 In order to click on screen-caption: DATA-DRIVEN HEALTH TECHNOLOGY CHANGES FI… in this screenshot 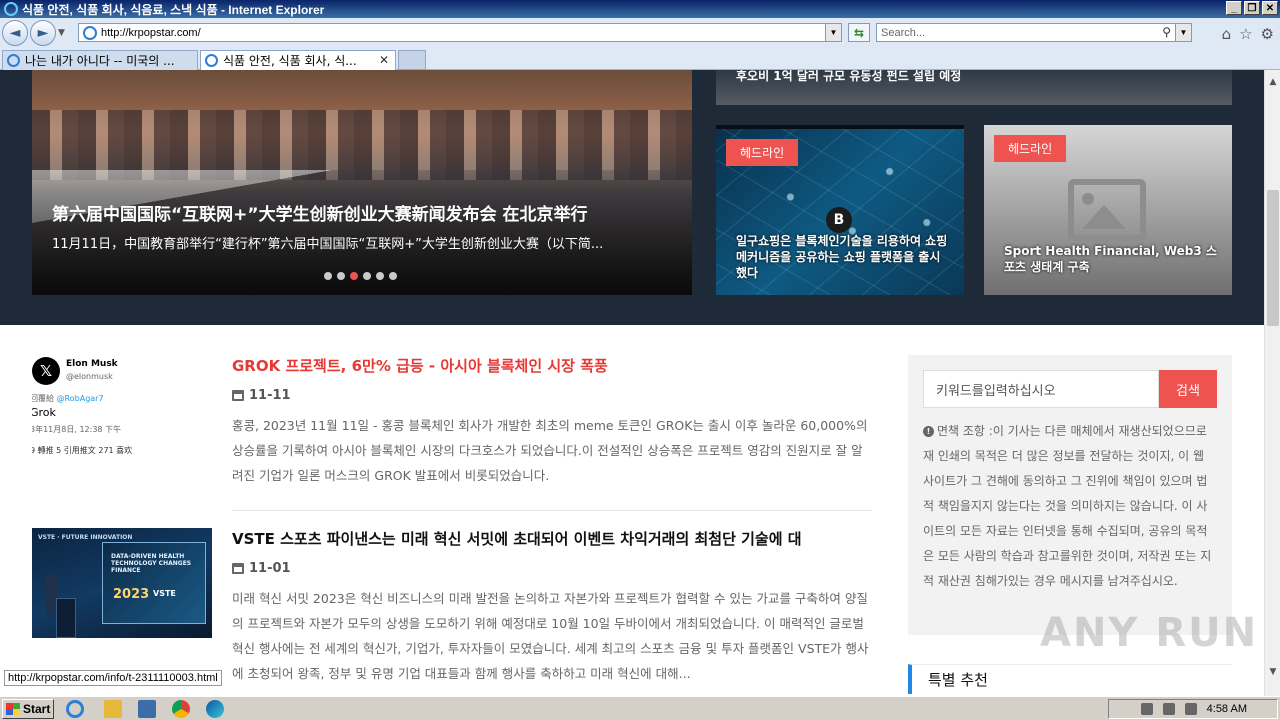, I will do `click(151, 563)`.